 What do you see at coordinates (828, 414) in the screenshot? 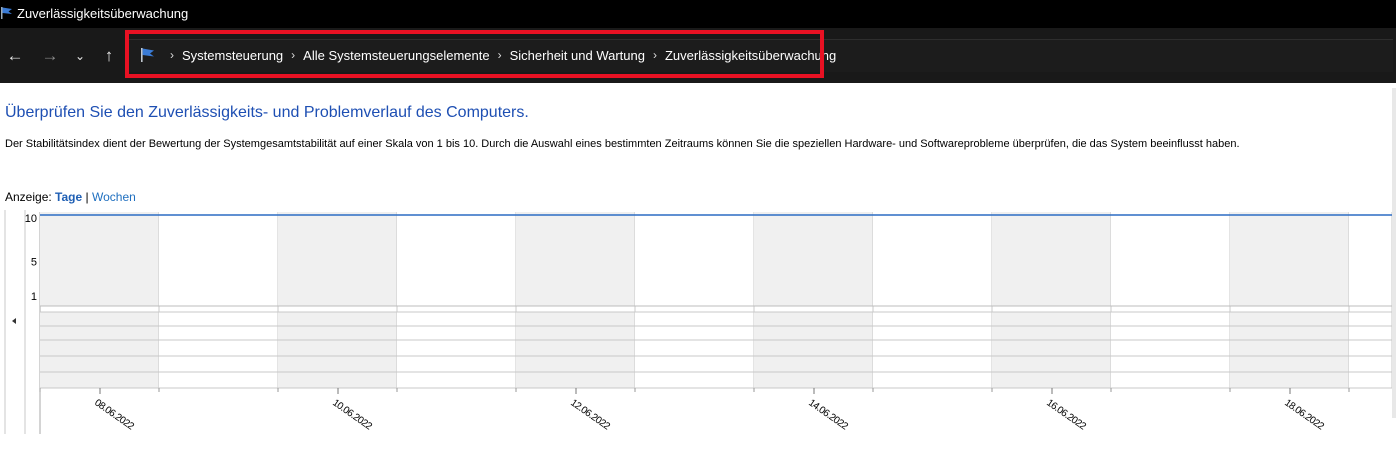
I see `x-date-label: 14.06.2022` at bounding box center [828, 414].